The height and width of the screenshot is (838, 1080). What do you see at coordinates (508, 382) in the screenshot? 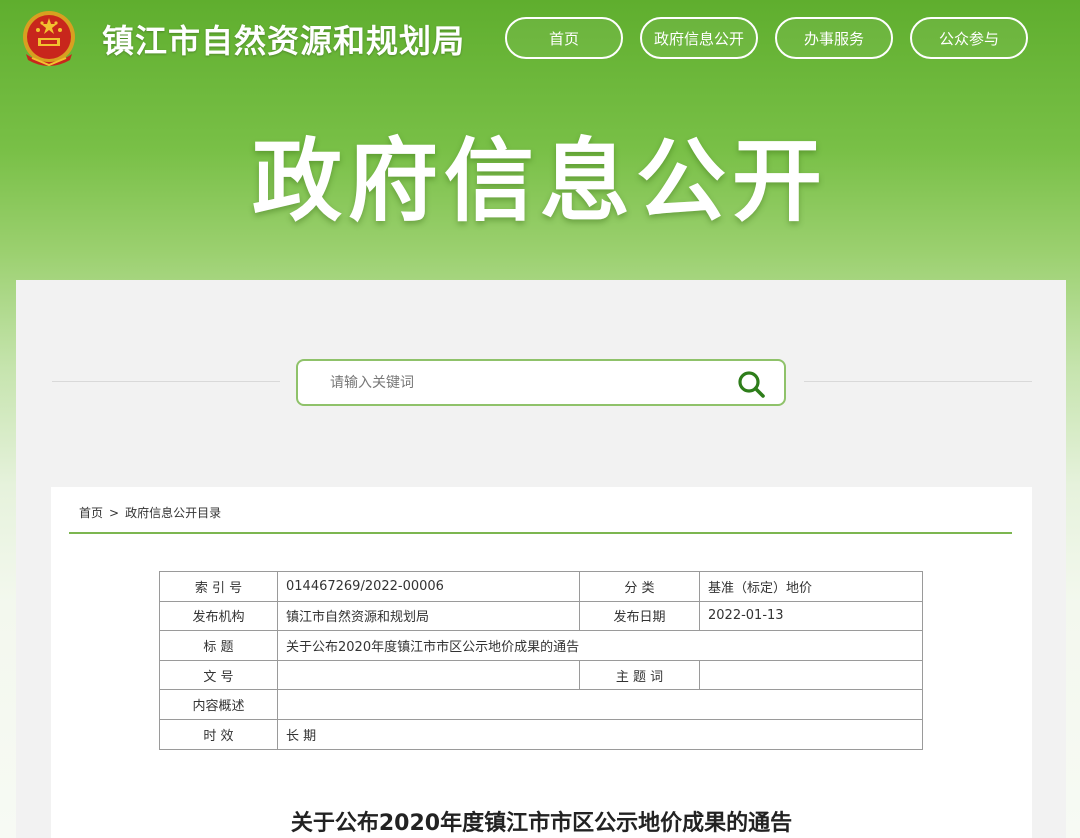
I see `search-input` at bounding box center [508, 382].